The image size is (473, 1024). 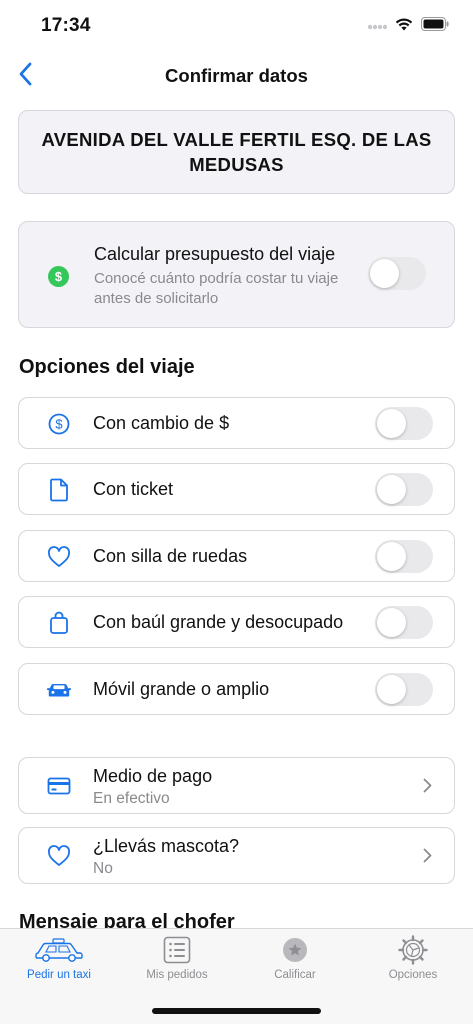 I want to click on tab-my-orders: Mis pedidos, so click(x=177, y=959).